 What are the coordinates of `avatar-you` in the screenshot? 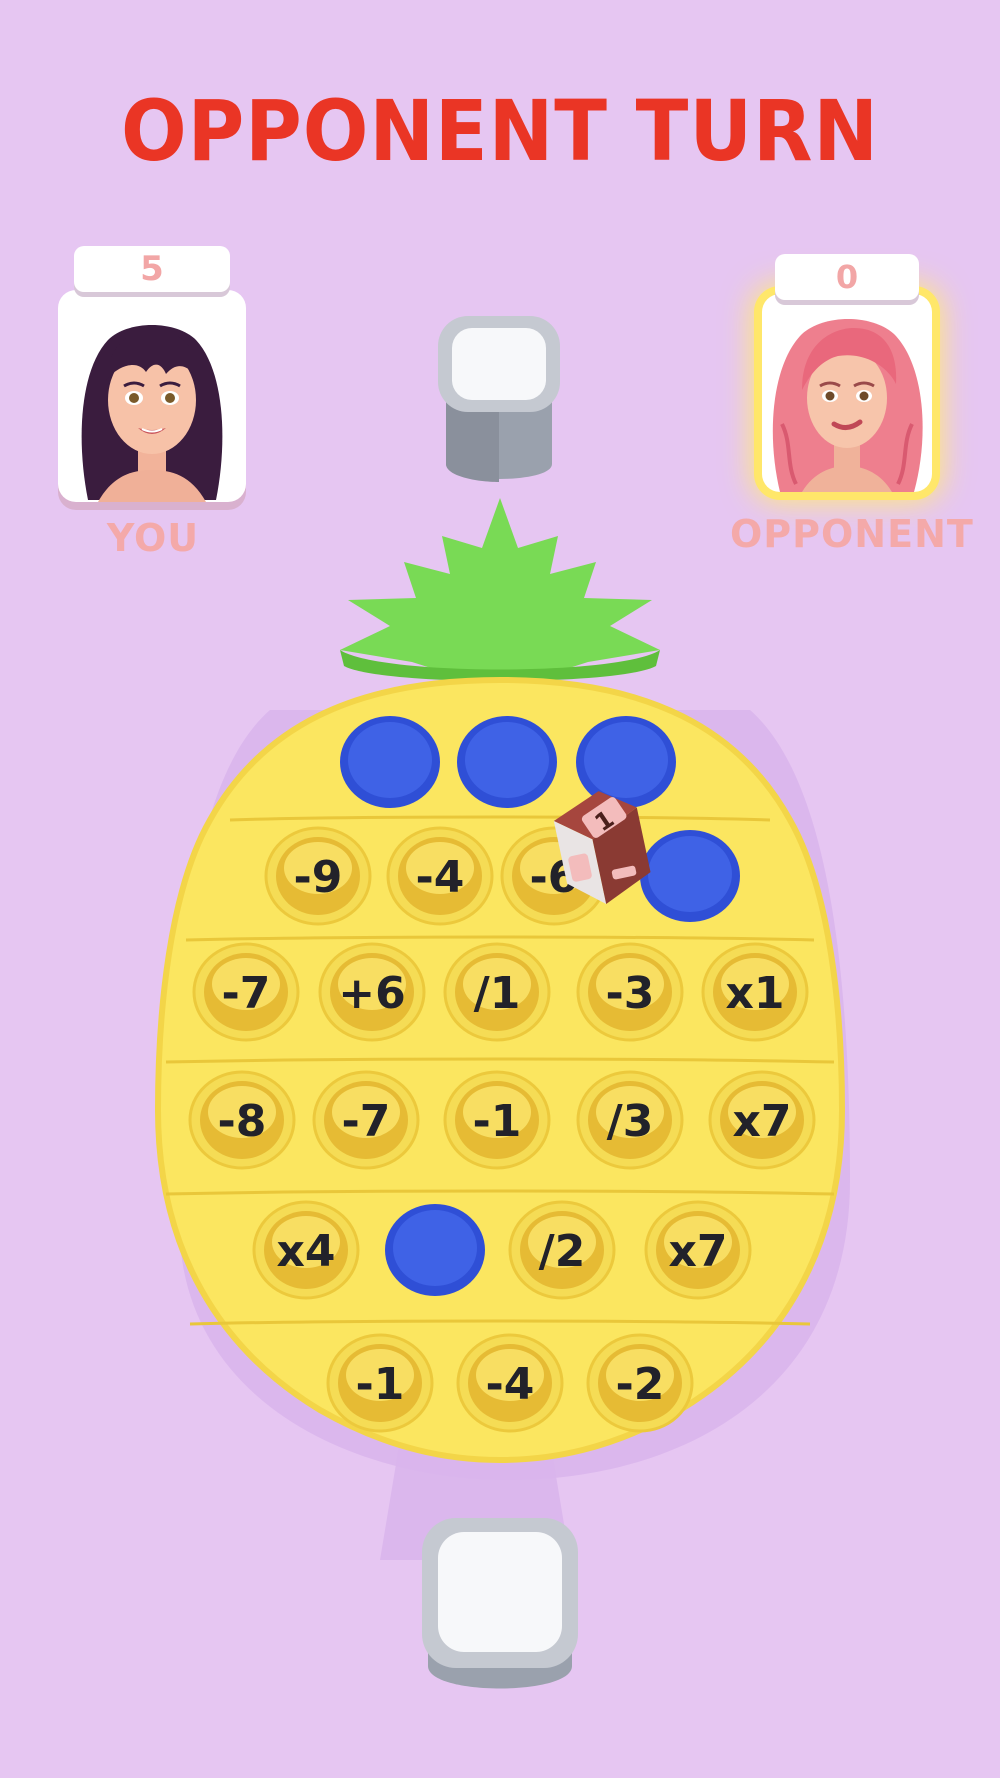 It's located at (152, 413).